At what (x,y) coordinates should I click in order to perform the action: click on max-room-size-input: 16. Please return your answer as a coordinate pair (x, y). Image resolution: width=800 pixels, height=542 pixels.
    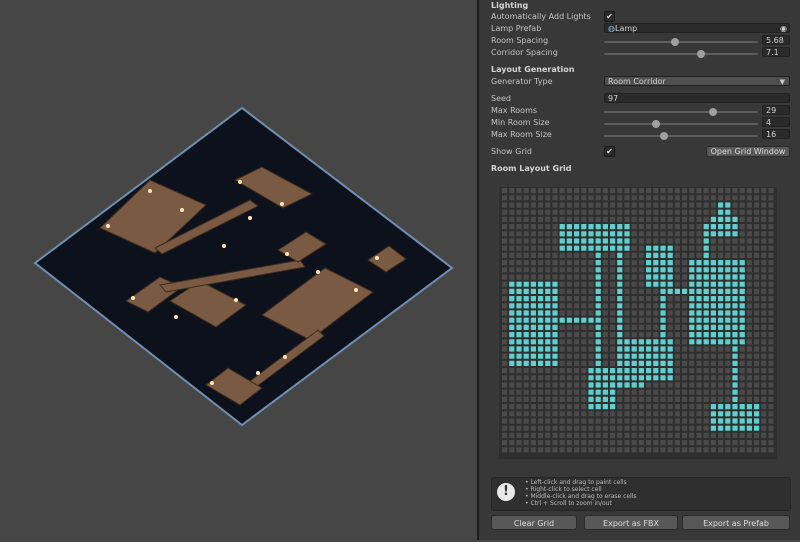
    Looking at the image, I should click on (776, 134).